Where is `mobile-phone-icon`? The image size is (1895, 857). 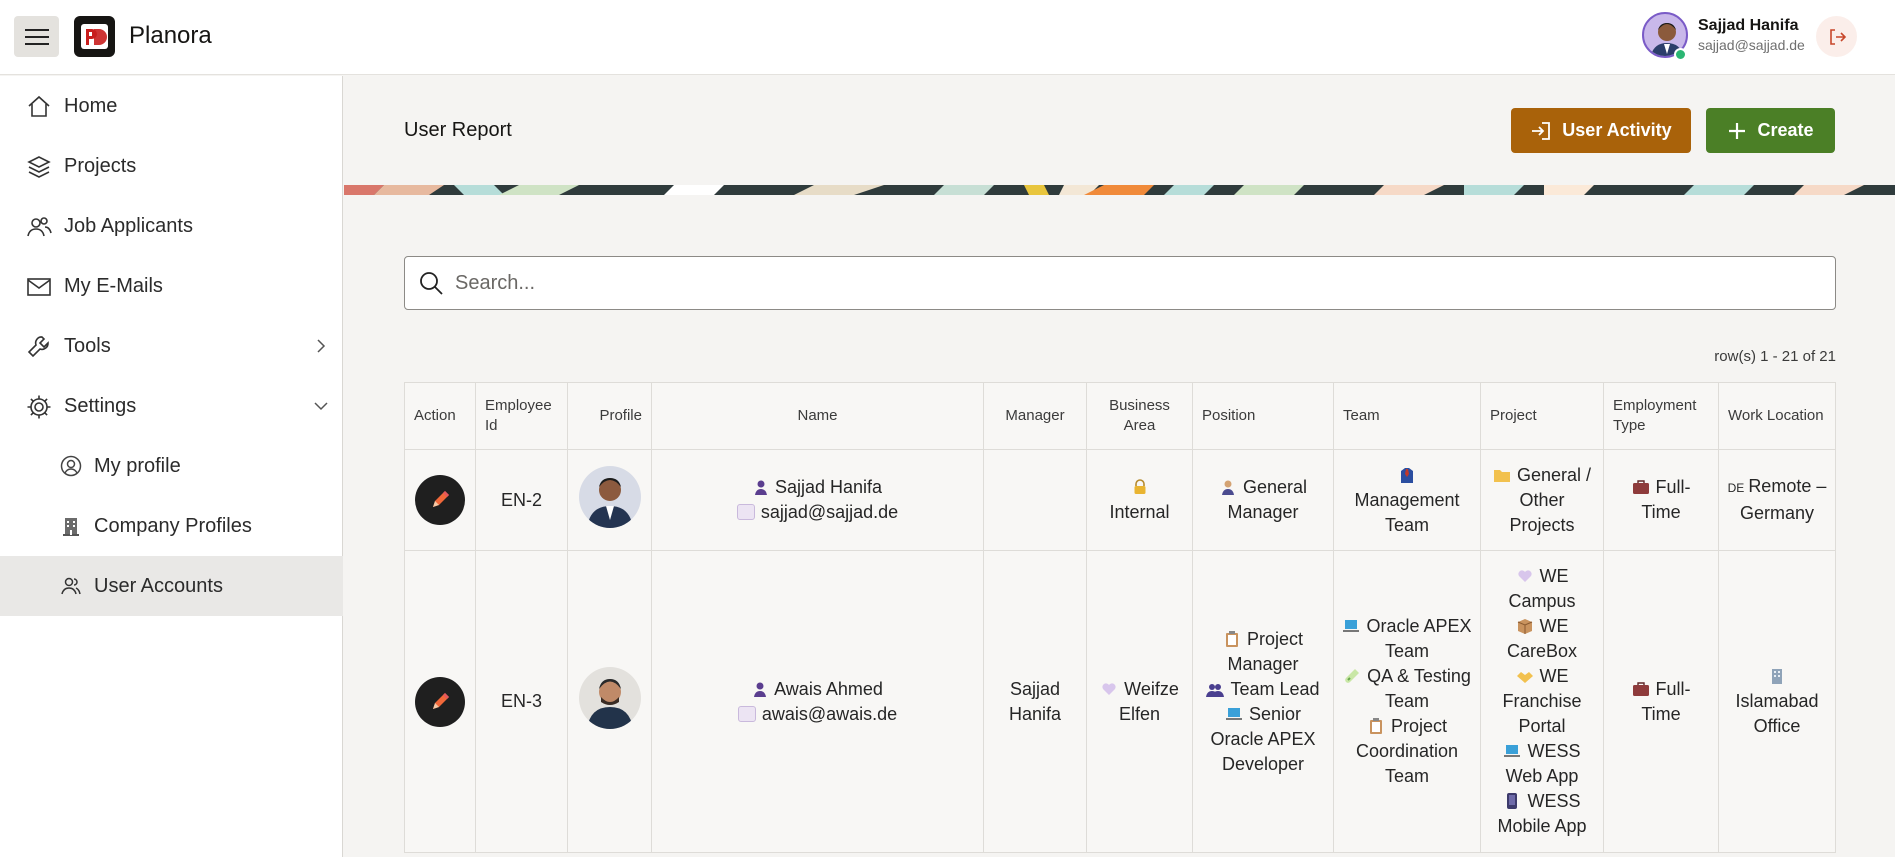
mobile-phone-icon is located at coordinates (1512, 800).